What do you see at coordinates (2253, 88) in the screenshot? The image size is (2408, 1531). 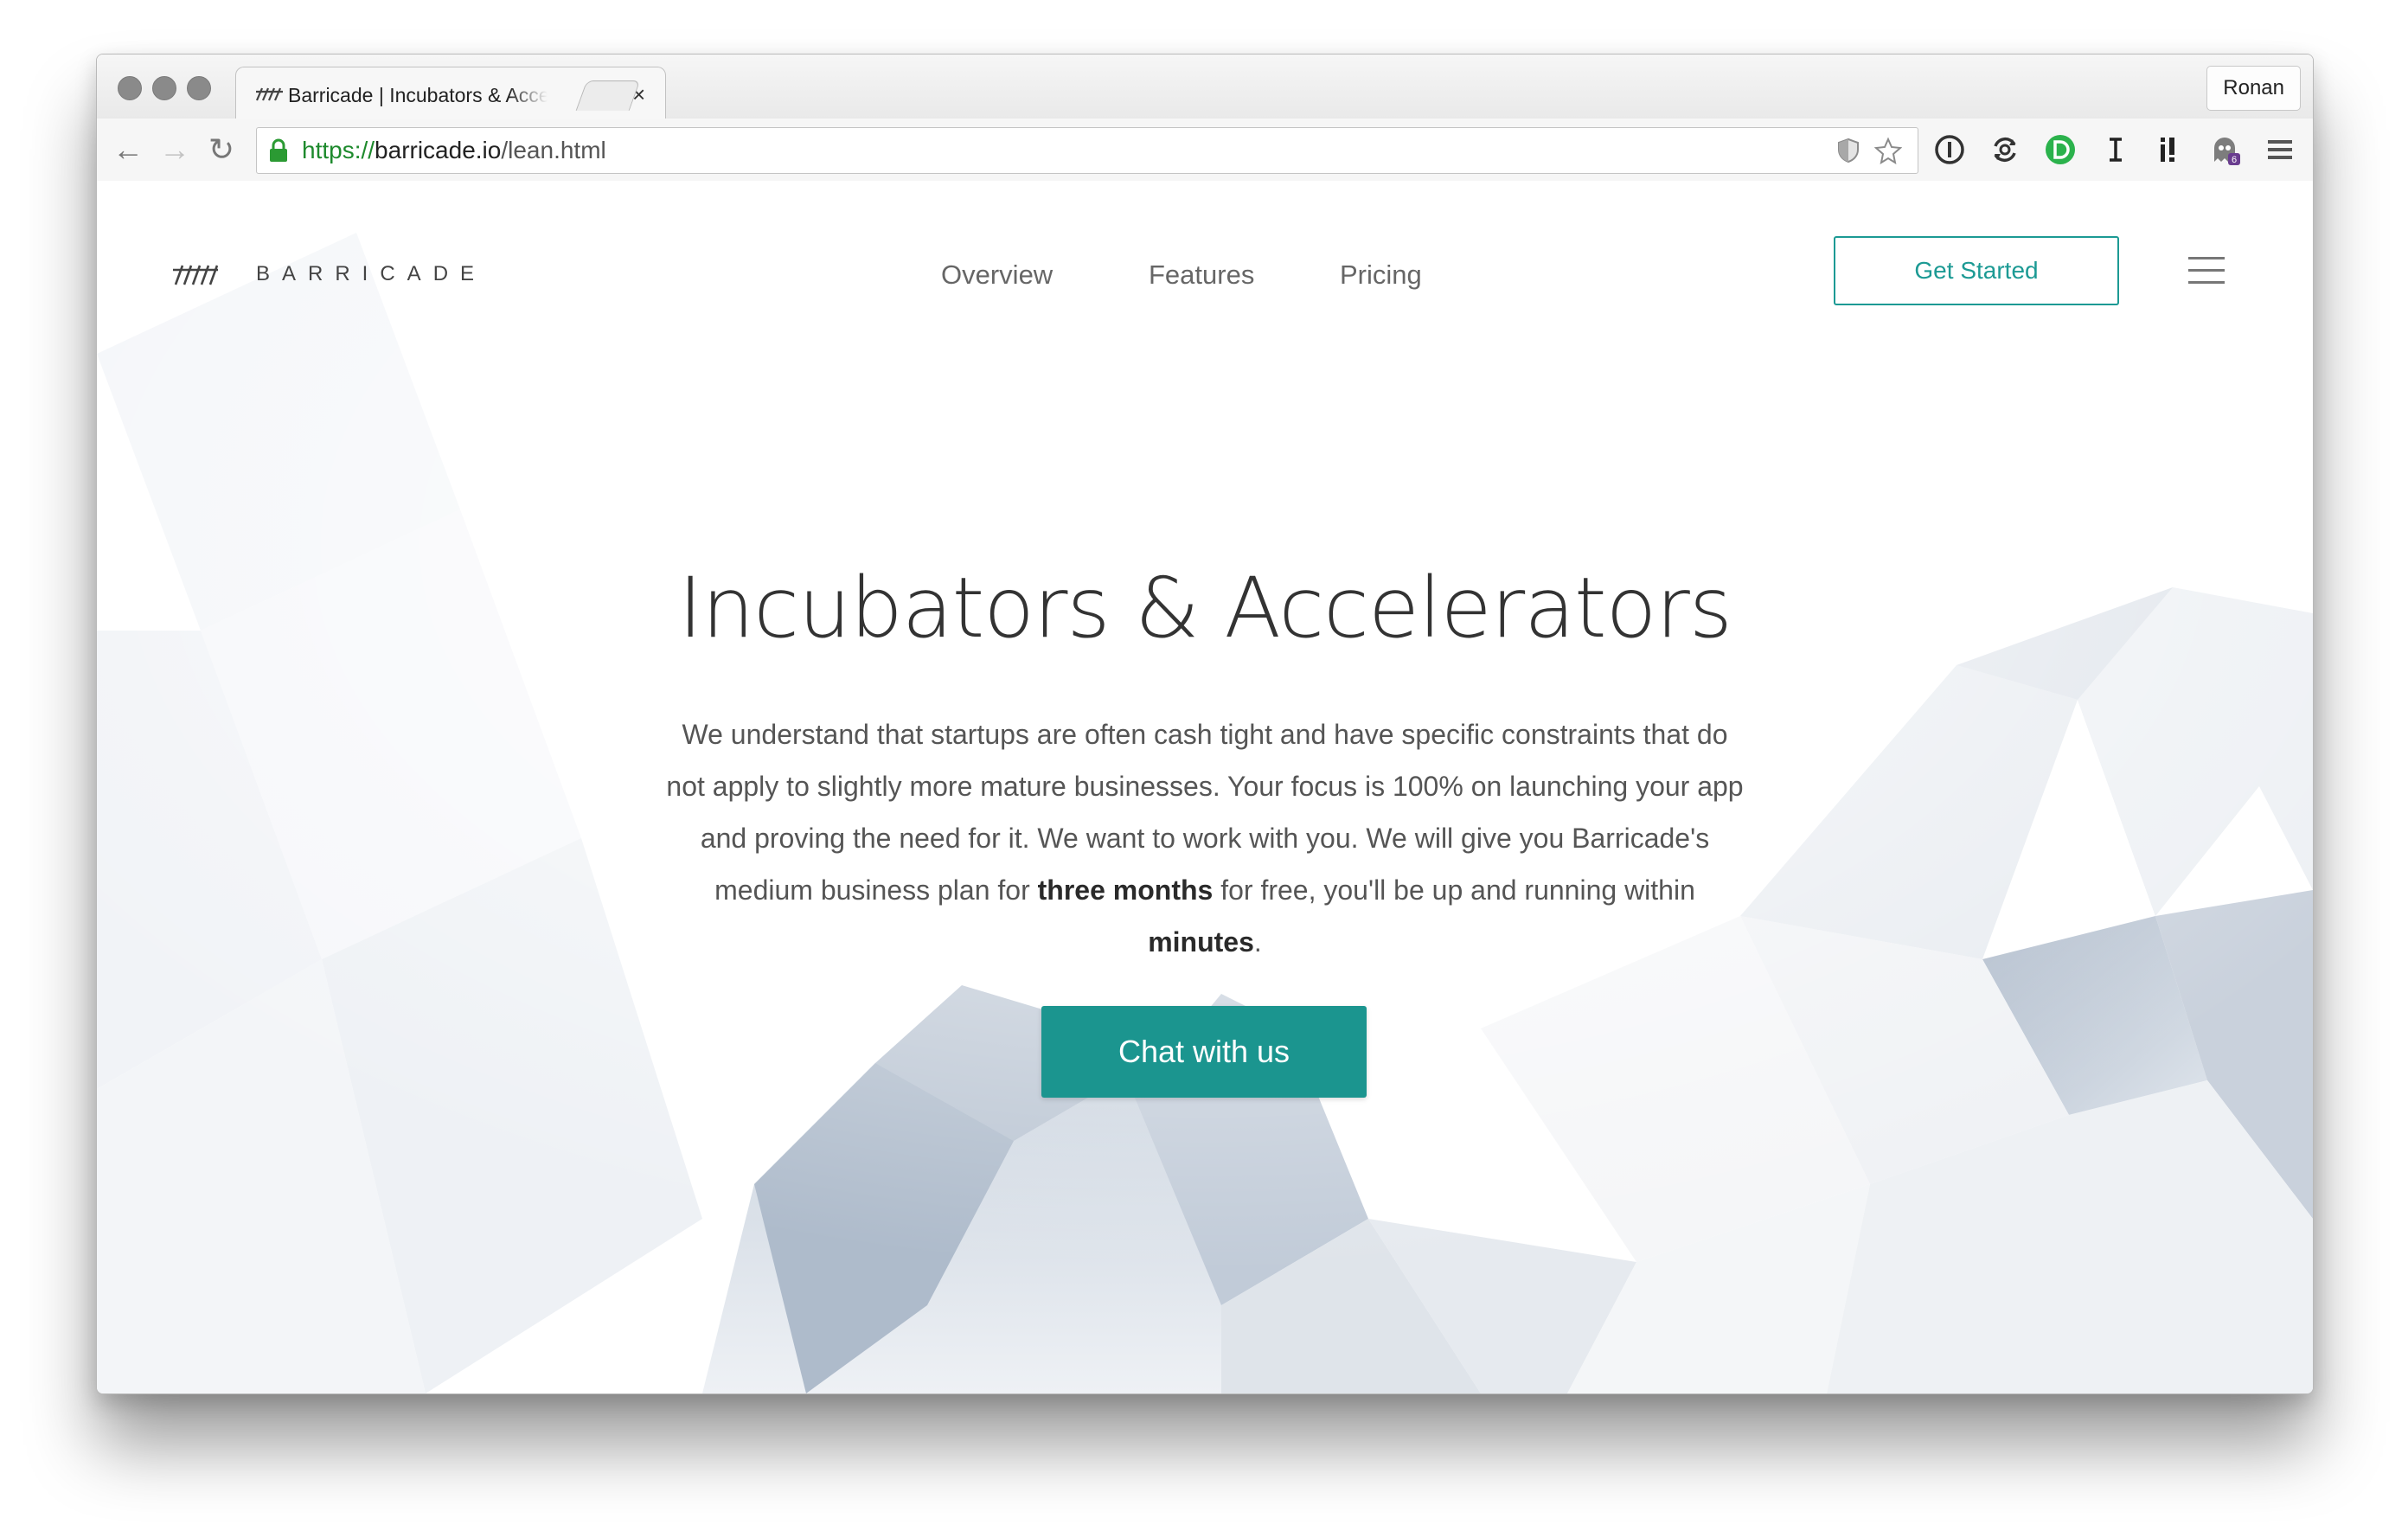 I see `profile-button: Ronan` at bounding box center [2253, 88].